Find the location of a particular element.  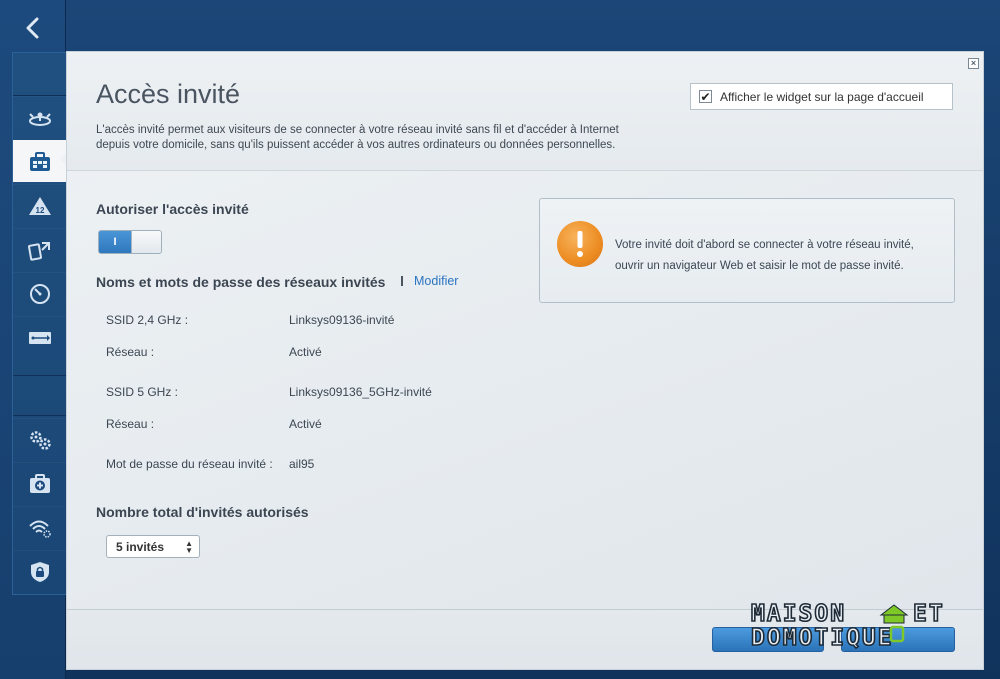

usb-storage-icon is located at coordinates (40, 337).